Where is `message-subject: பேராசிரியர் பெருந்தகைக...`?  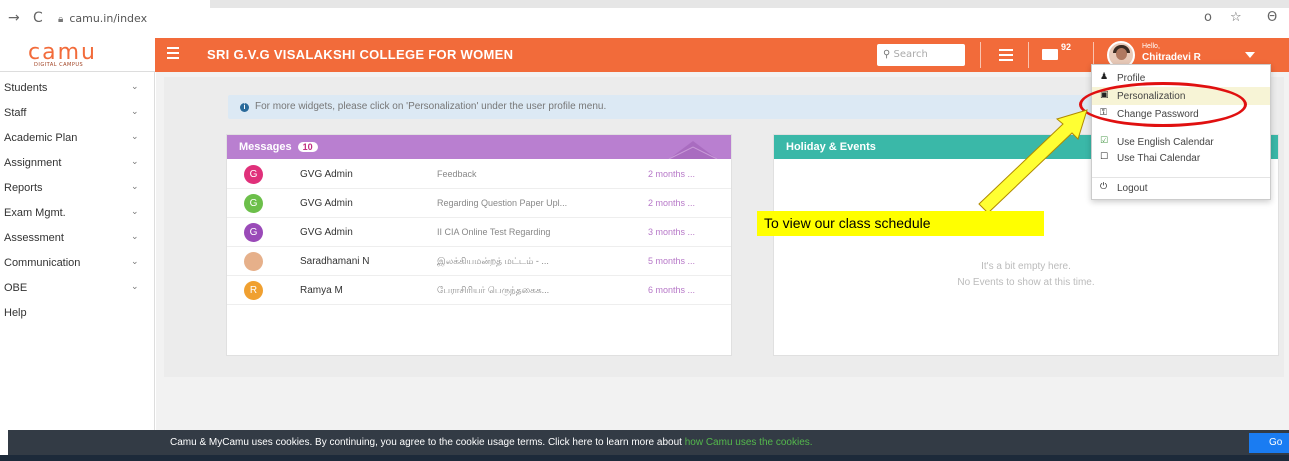 message-subject: பேராசிரியர் பெருந்தகைக... is located at coordinates (493, 290).